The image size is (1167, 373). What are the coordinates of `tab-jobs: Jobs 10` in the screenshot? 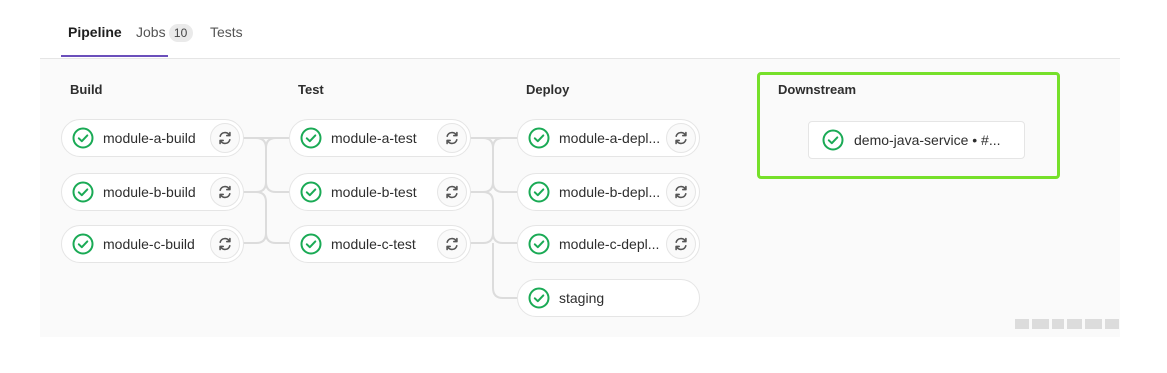 It's located at (164, 33).